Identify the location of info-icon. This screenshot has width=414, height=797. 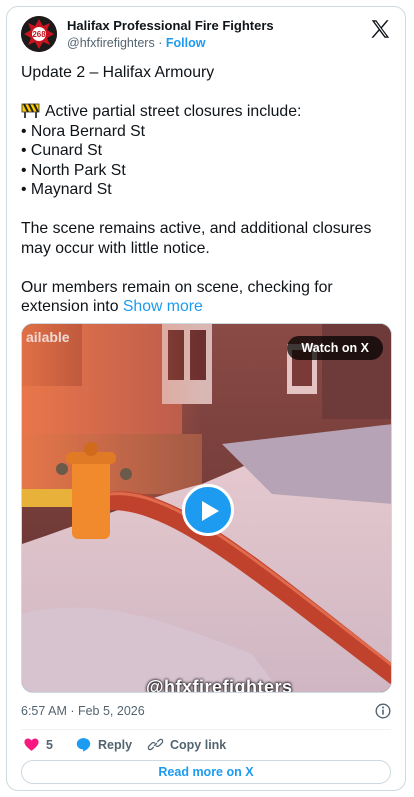
(383, 711).